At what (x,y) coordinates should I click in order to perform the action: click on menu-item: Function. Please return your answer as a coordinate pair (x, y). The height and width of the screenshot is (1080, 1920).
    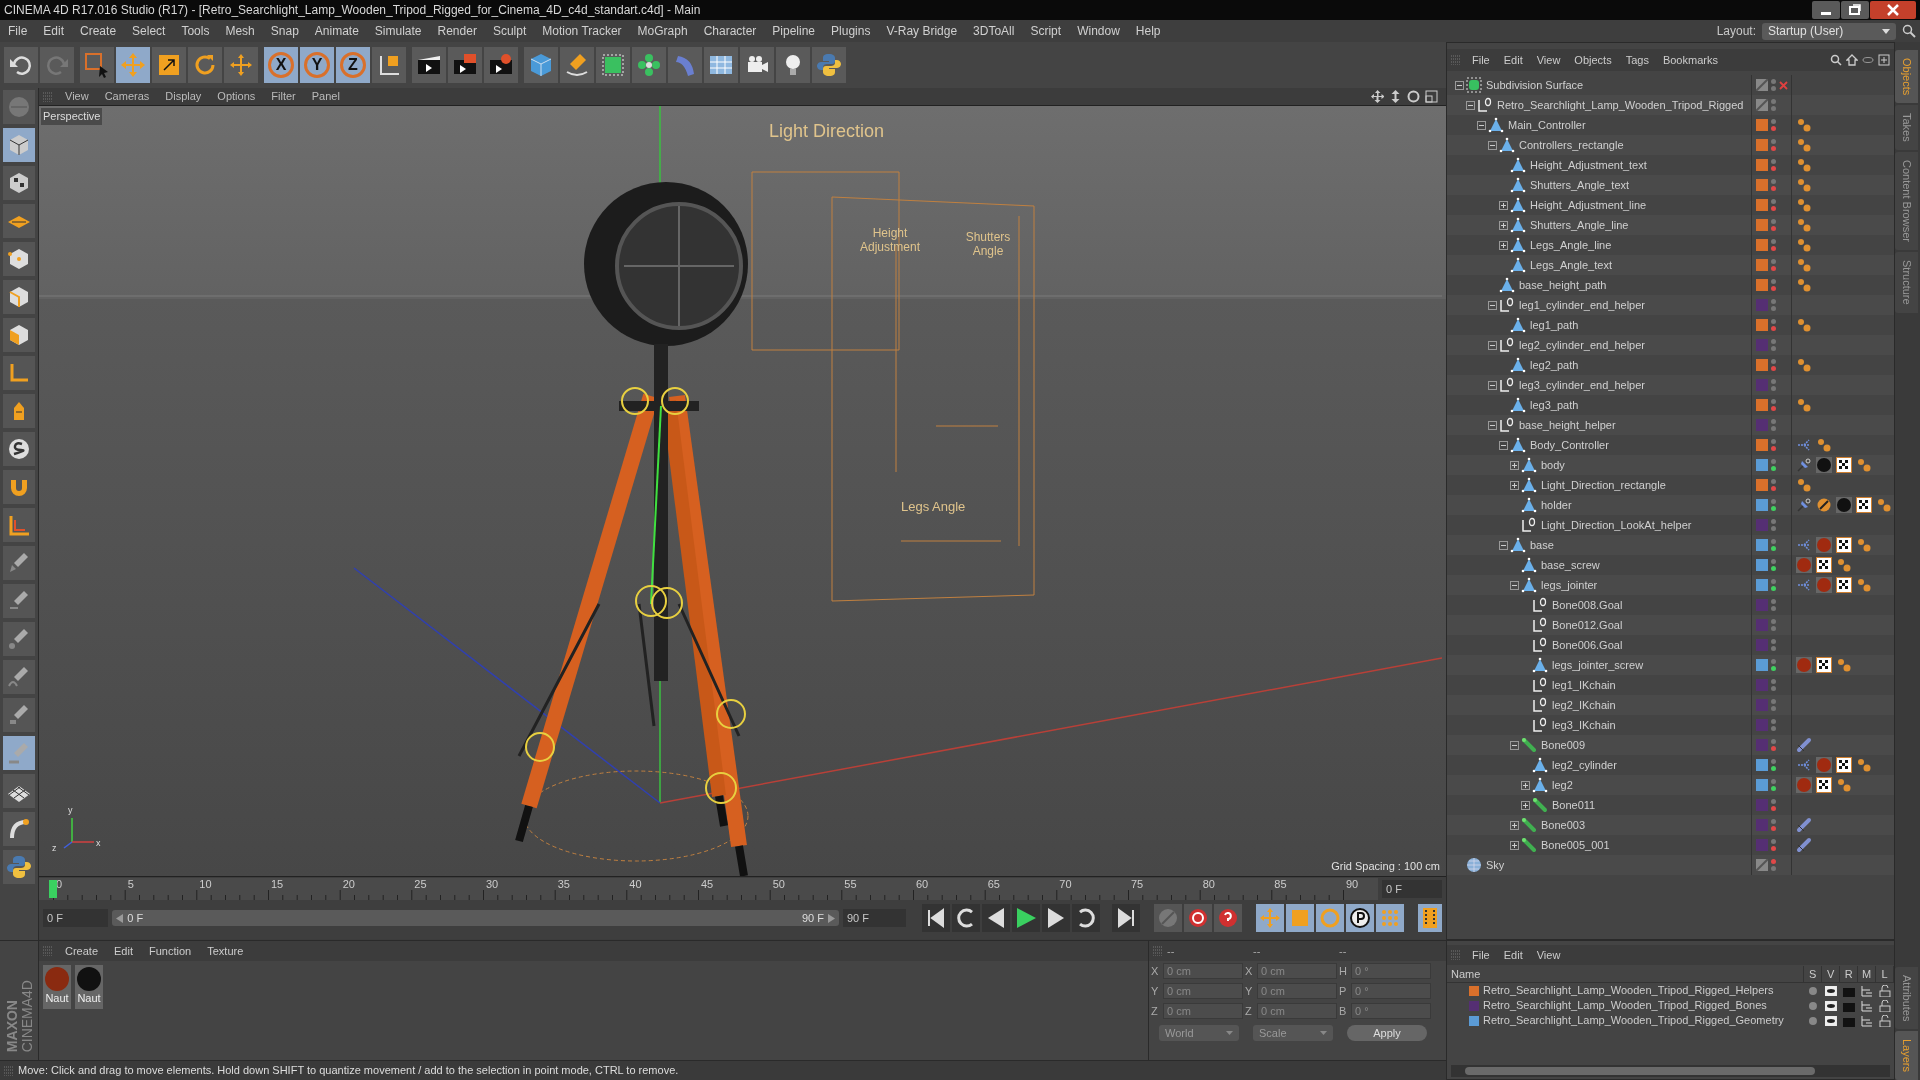
    Looking at the image, I should click on (170, 951).